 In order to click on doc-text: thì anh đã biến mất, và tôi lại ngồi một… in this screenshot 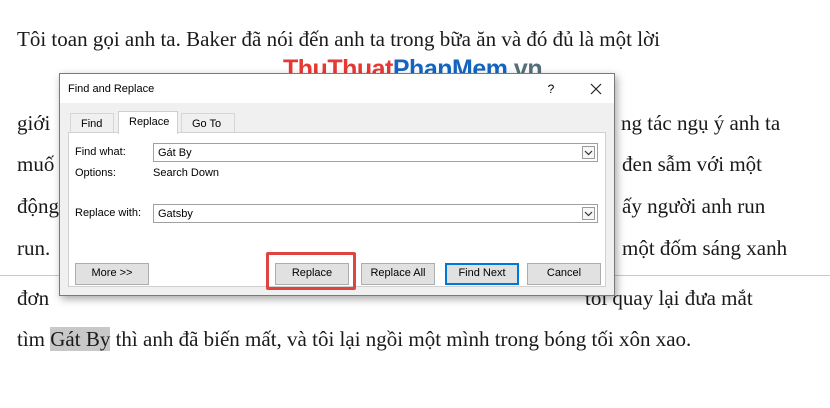, I will do `click(401, 339)`.